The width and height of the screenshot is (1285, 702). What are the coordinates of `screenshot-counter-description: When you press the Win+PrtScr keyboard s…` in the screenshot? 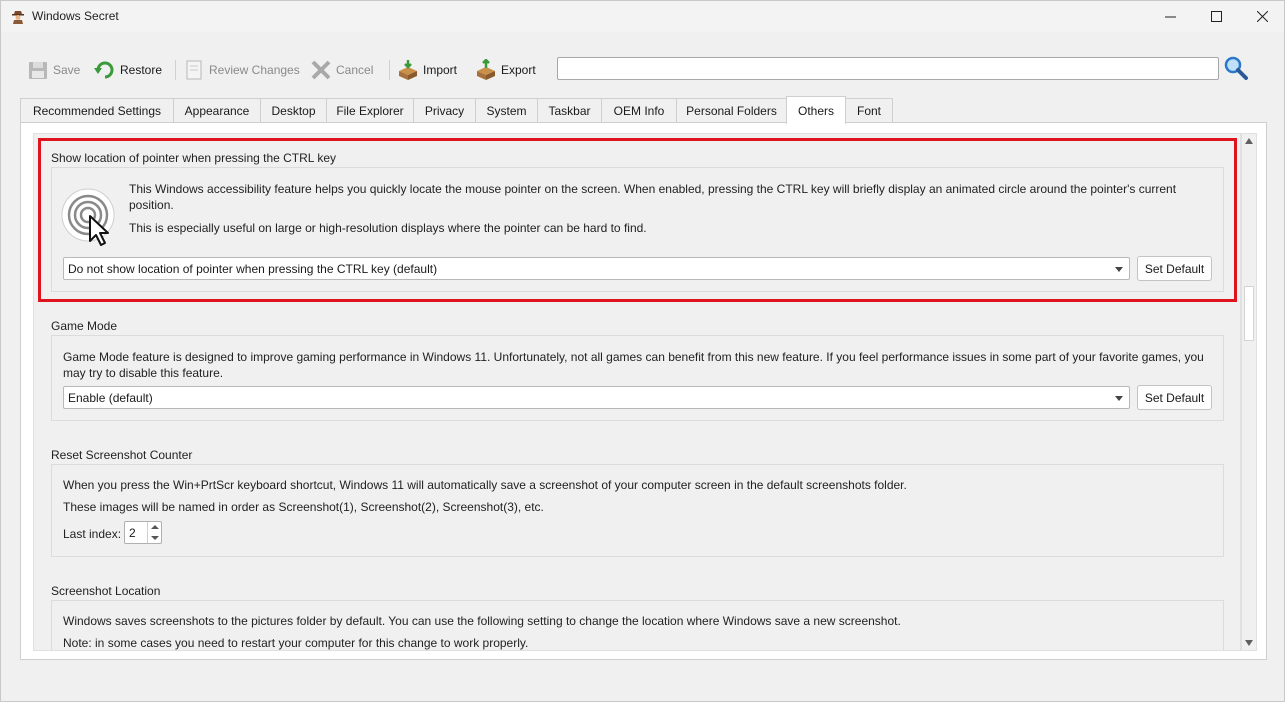 It's located at (485, 485).